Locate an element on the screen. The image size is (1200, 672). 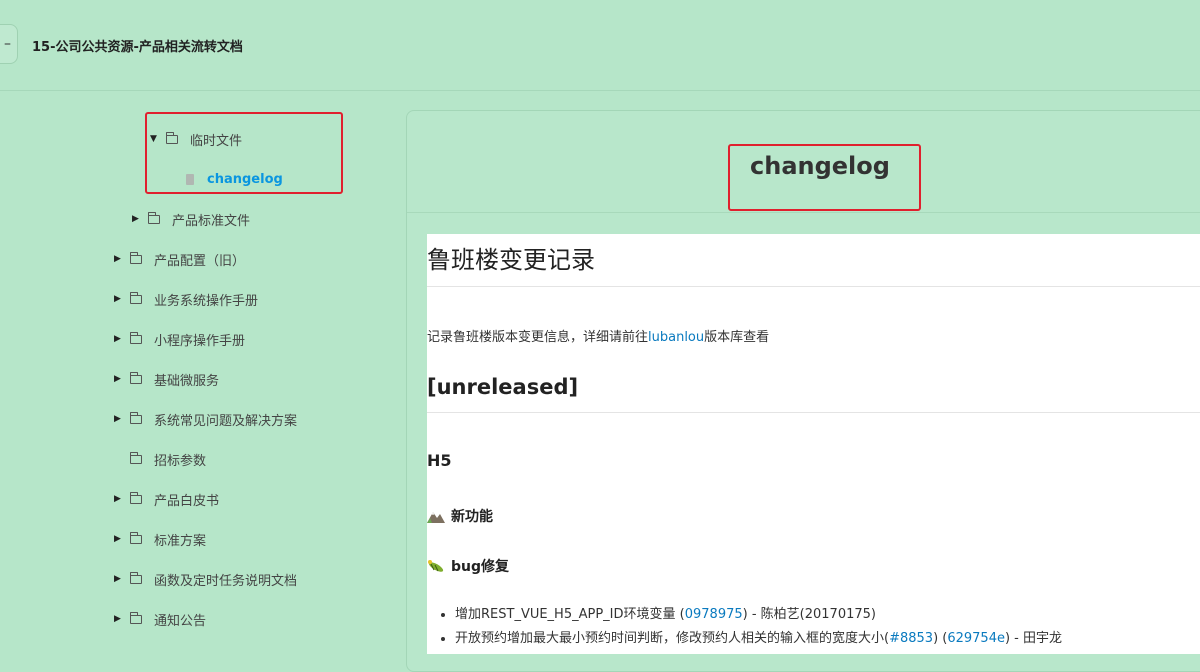
tree-item-label: 小程序操作手册 is located at coordinates (200, 341).